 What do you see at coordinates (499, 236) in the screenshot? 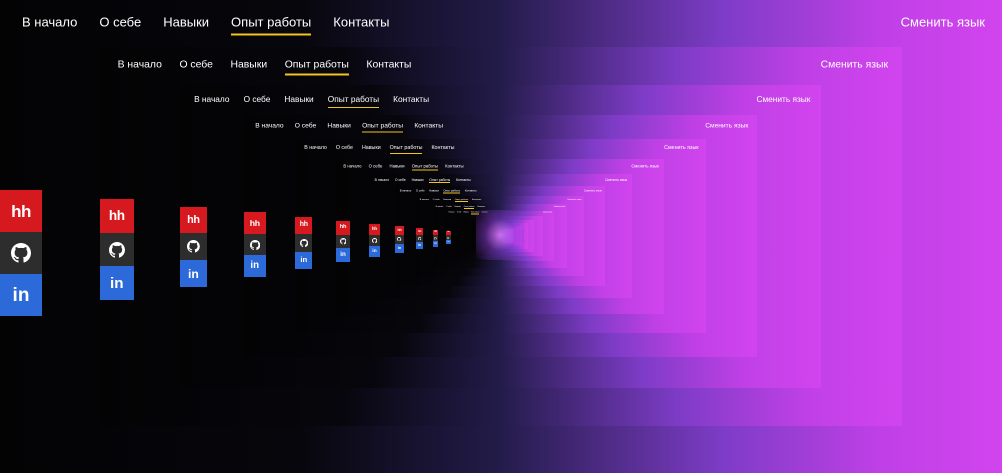
I see `nested-page-frame` at bounding box center [499, 236].